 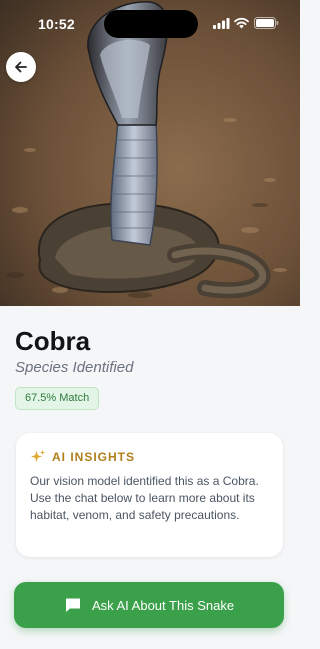 What do you see at coordinates (57, 398) in the screenshot?
I see `match-badge: 67.5% Match` at bounding box center [57, 398].